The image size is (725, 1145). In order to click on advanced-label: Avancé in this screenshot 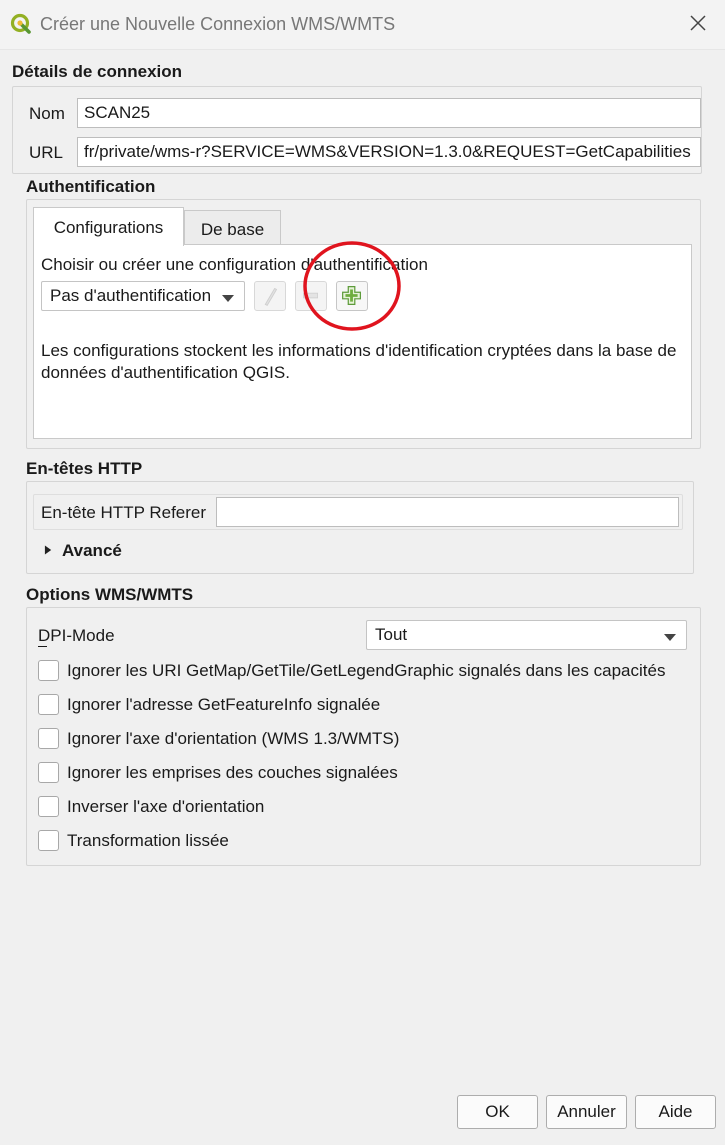, I will do `click(92, 550)`.